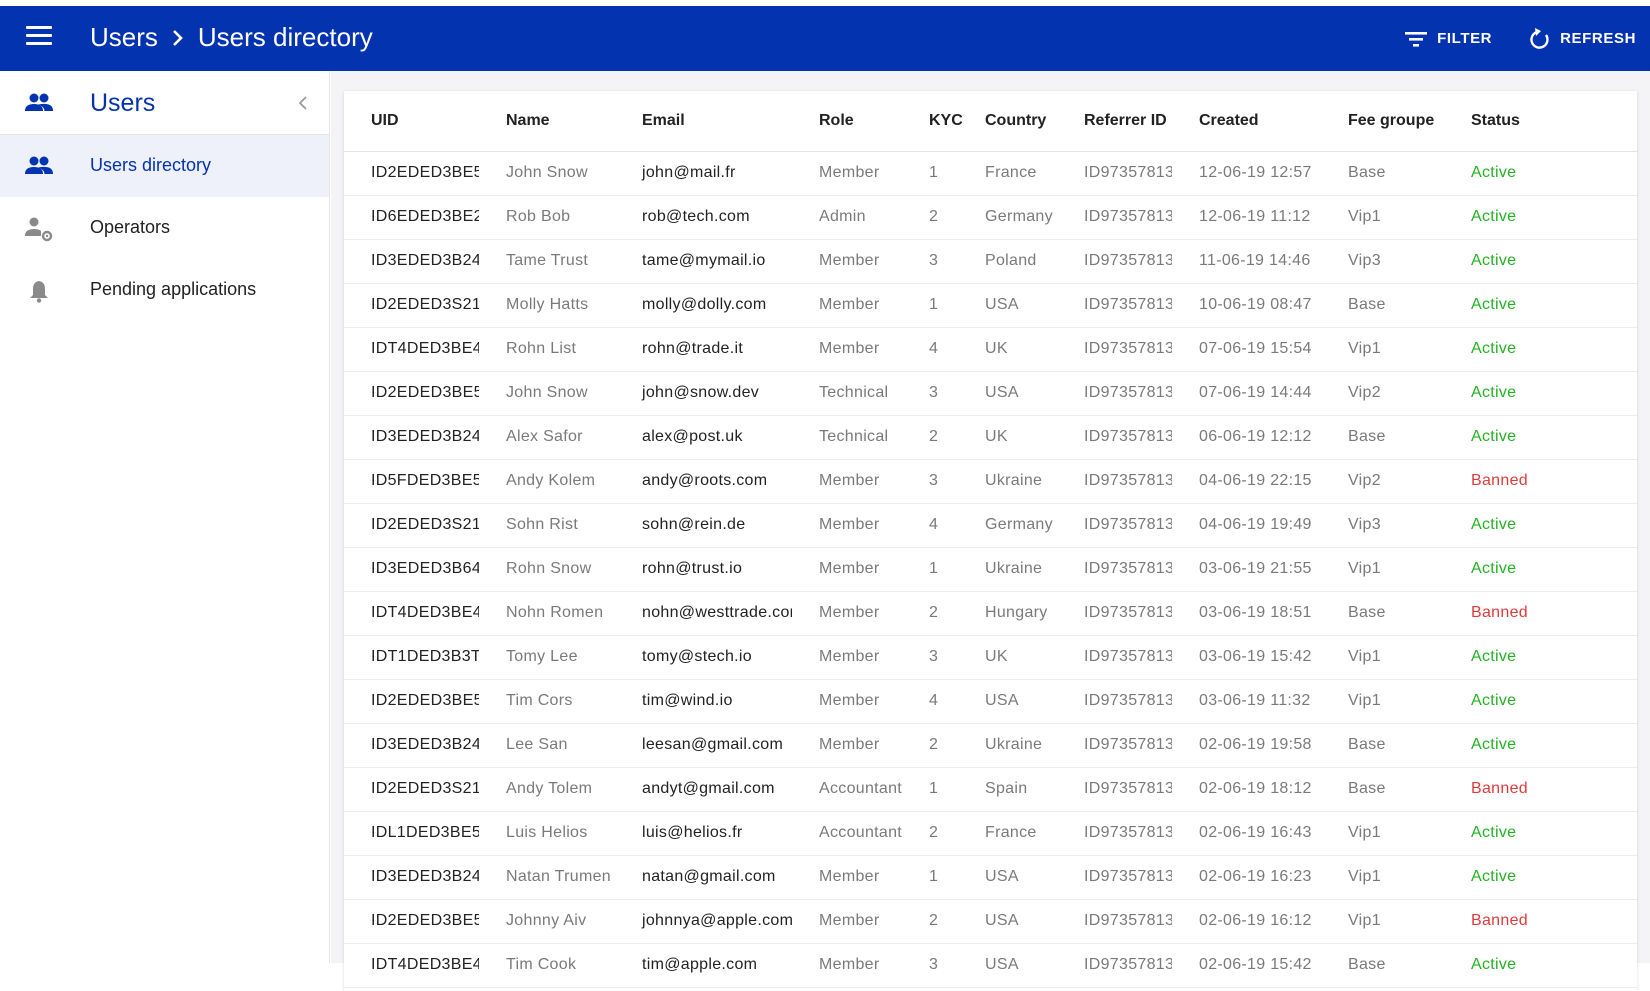 The image size is (1650, 991). What do you see at coordinates (847, 121) in the screenshot?
I see `column-header-role: Role` at bounding box center [847, 121].